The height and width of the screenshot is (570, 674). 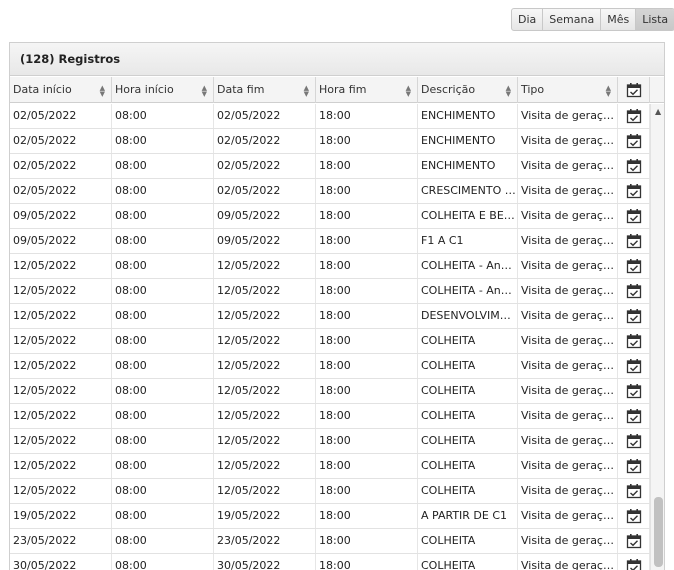 What do you see at coordinates (568, 90) in the screenshot?
I see `column-header-tipo: Tipo ▲ ▼` at bounding box center [568, 90].